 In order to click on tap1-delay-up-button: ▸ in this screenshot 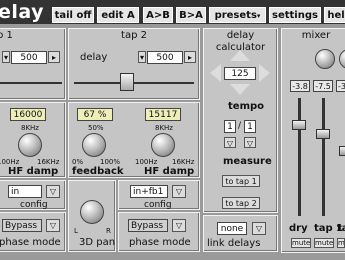, I will do `click(54, 57)`.